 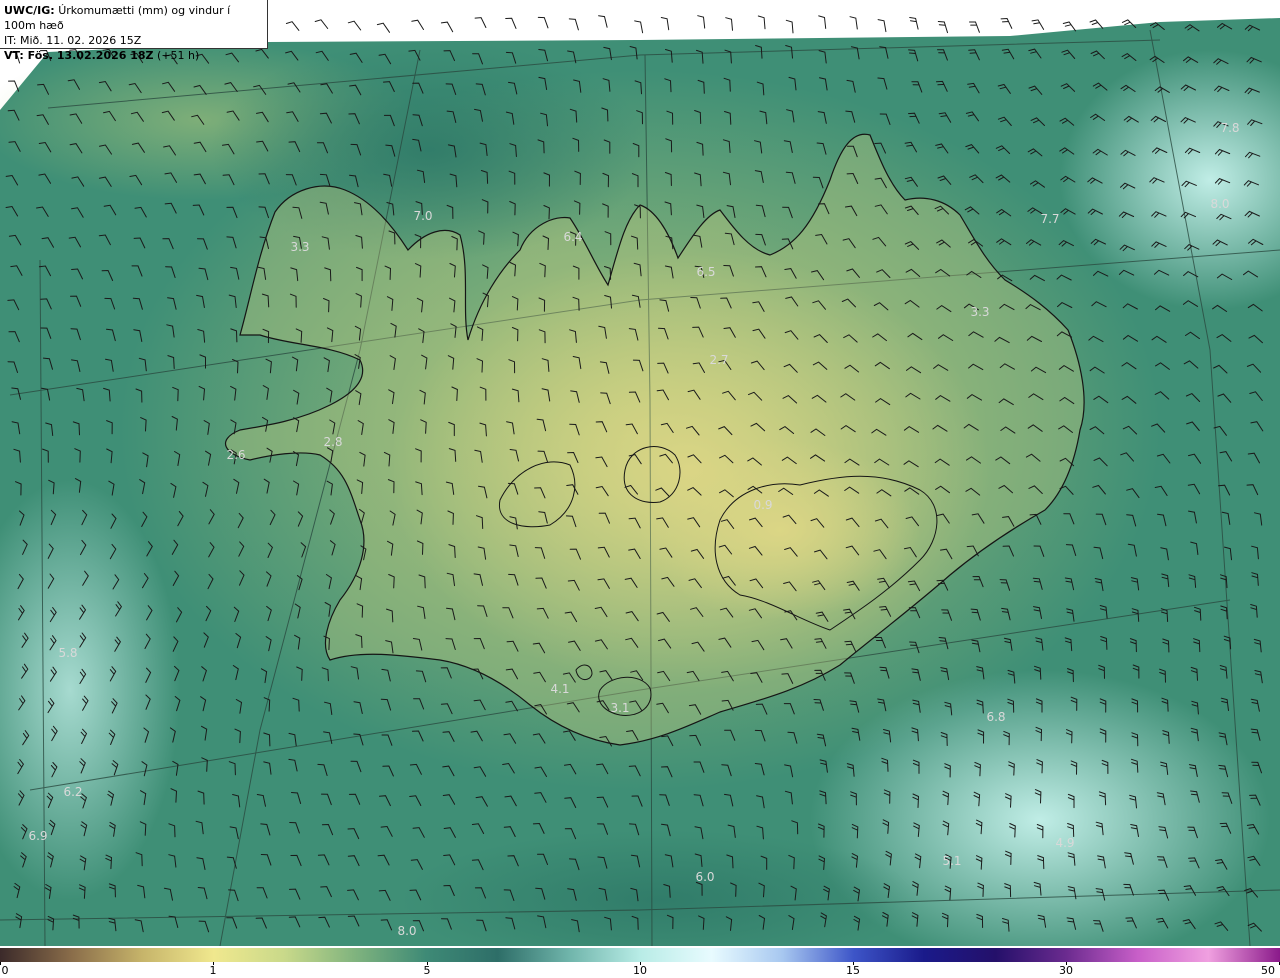 What do you see at coordinates (1268, 970) in the screenshot?
I see `colorbar-tick: 50` at bounding box center [1268, 970].